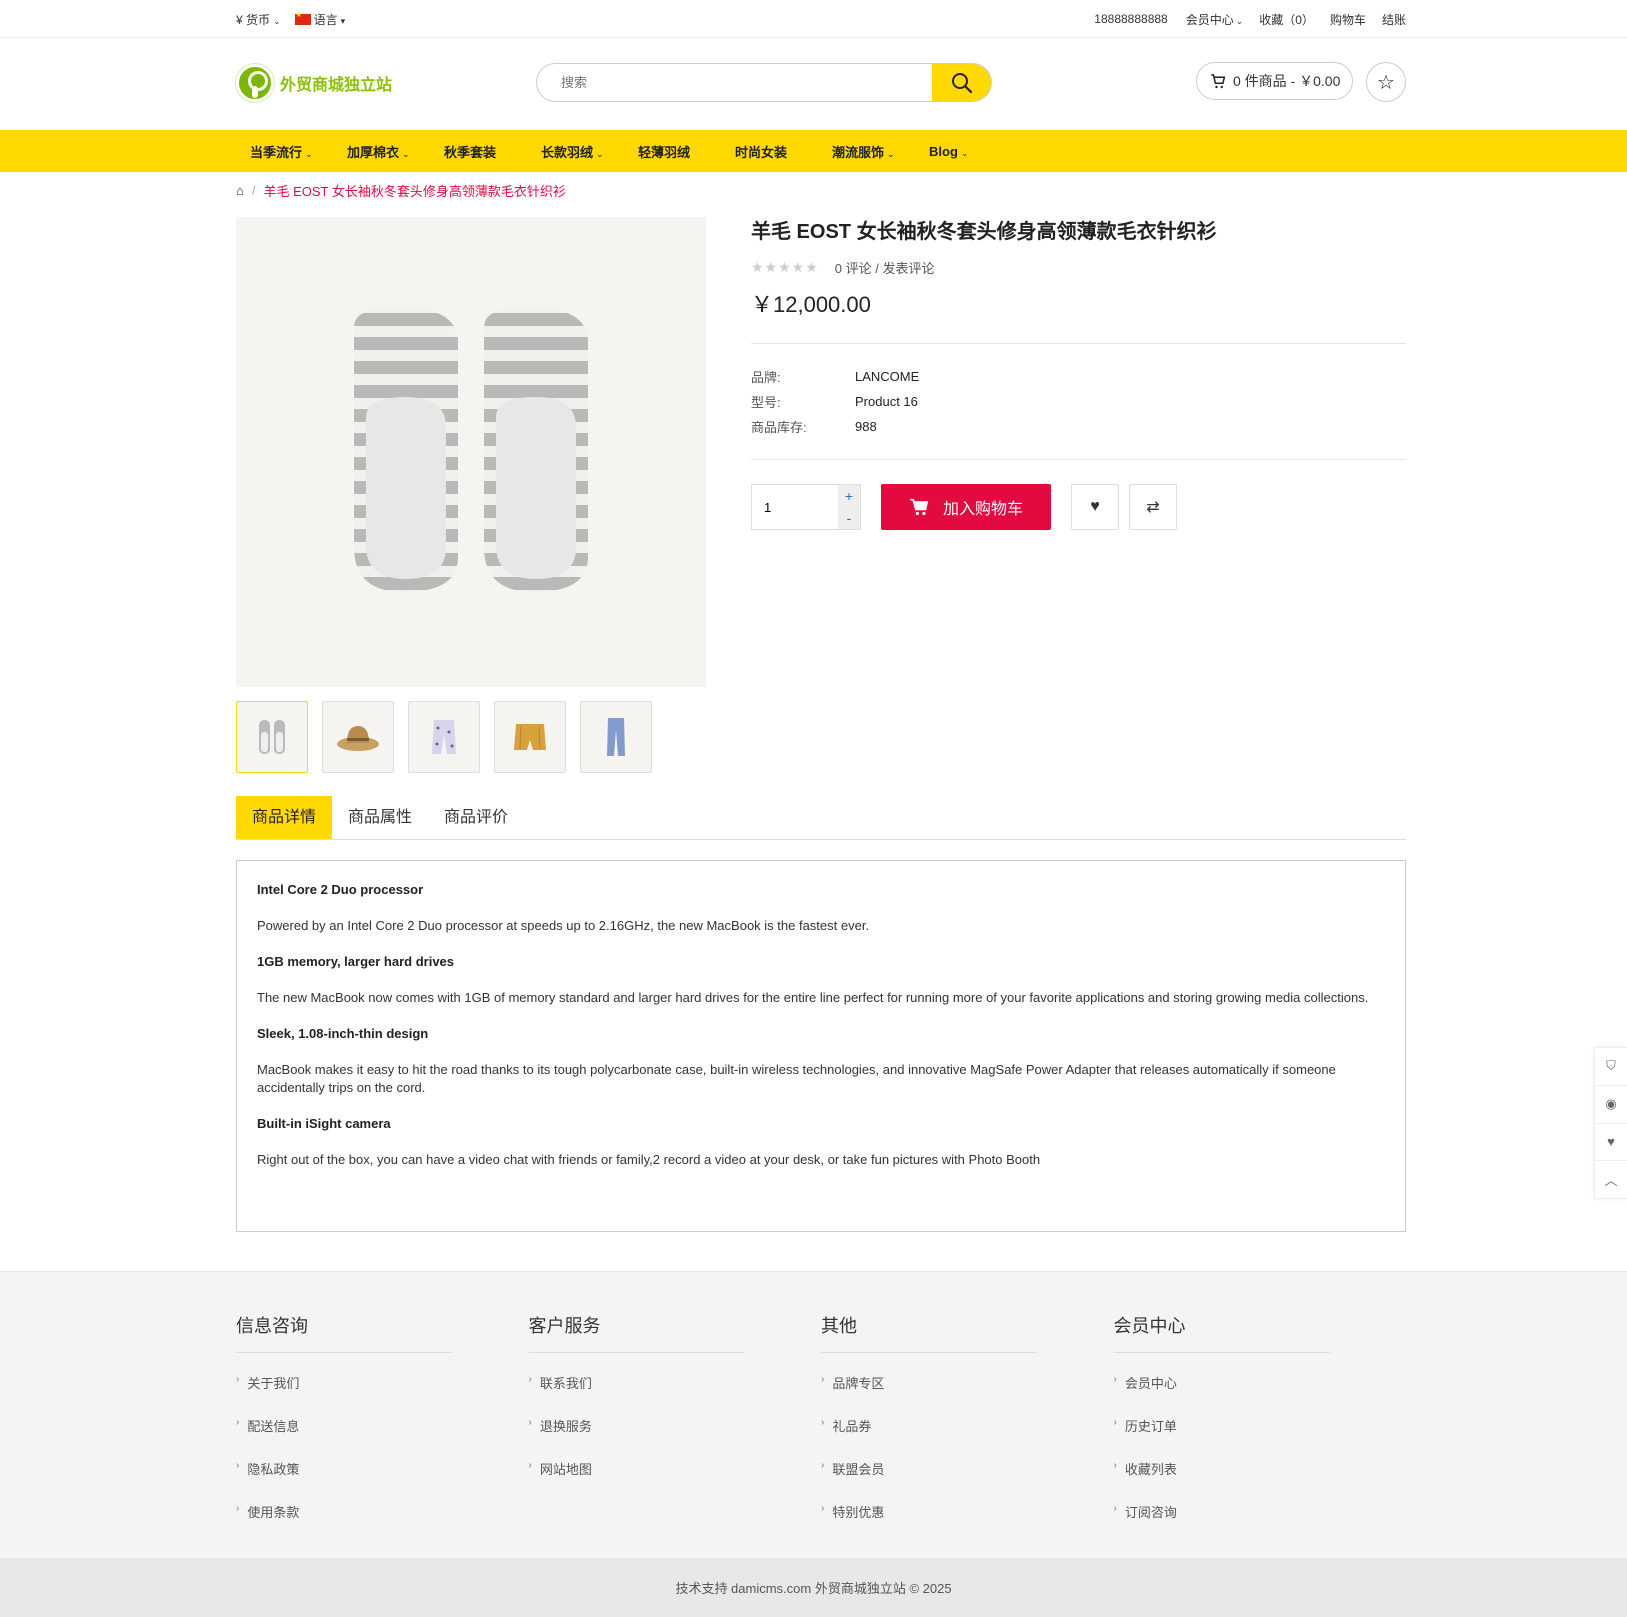  What do you see at coordinates (1221, 1332) in the screenshot?
I see `footer-column-title: 会员中心` at bounding box center [1221, 1332].